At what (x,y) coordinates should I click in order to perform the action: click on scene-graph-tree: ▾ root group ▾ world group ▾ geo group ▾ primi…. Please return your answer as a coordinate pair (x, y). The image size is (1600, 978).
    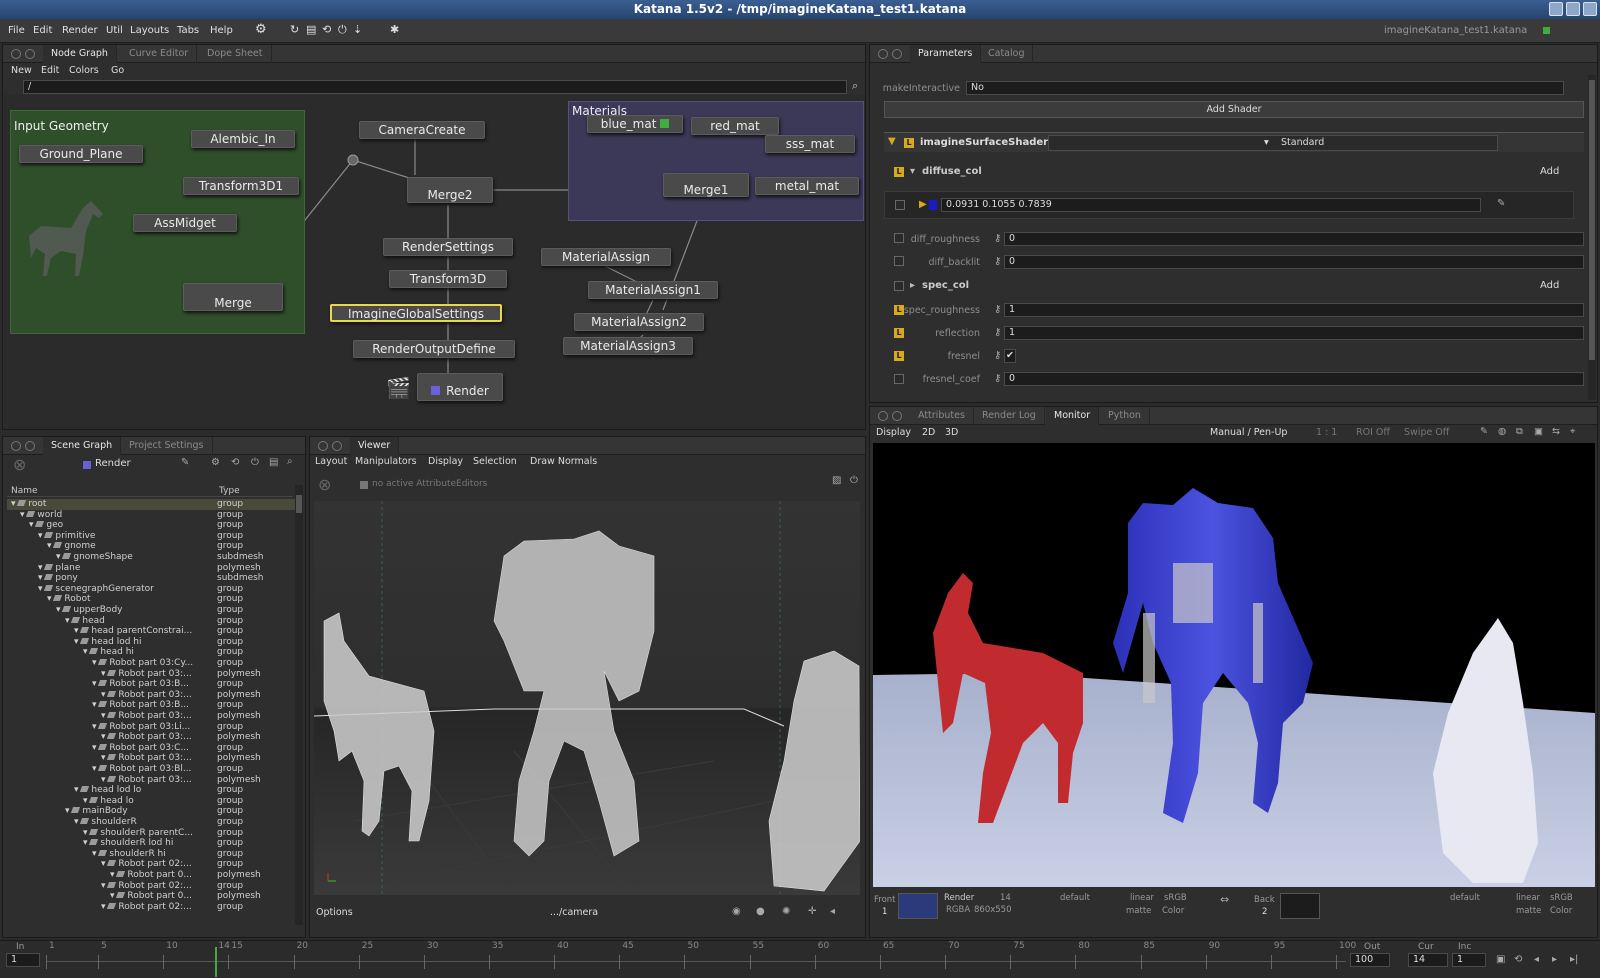
    Looking at the image, I should click on (151, 713).